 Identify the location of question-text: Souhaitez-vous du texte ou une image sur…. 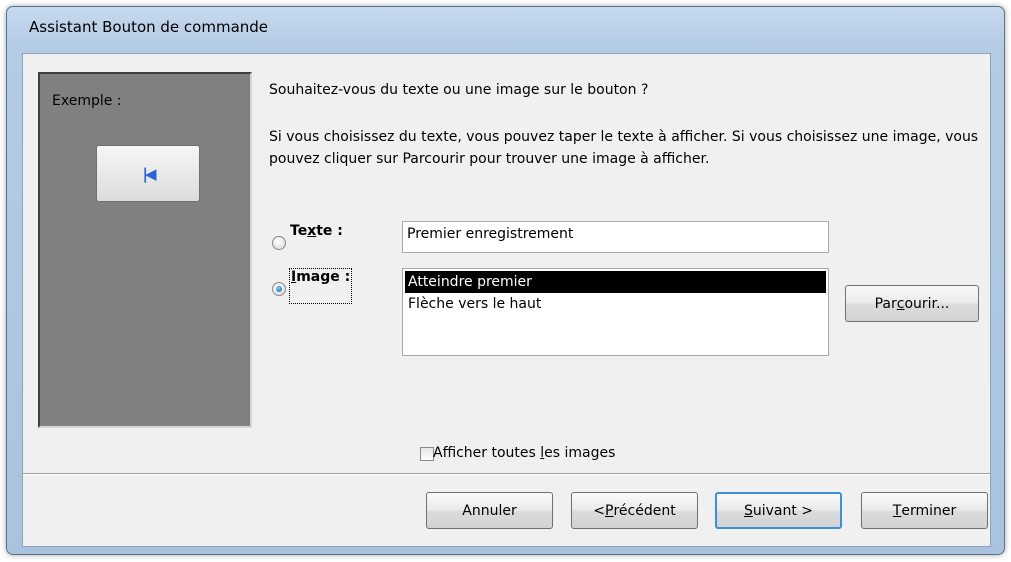
(459, 90).